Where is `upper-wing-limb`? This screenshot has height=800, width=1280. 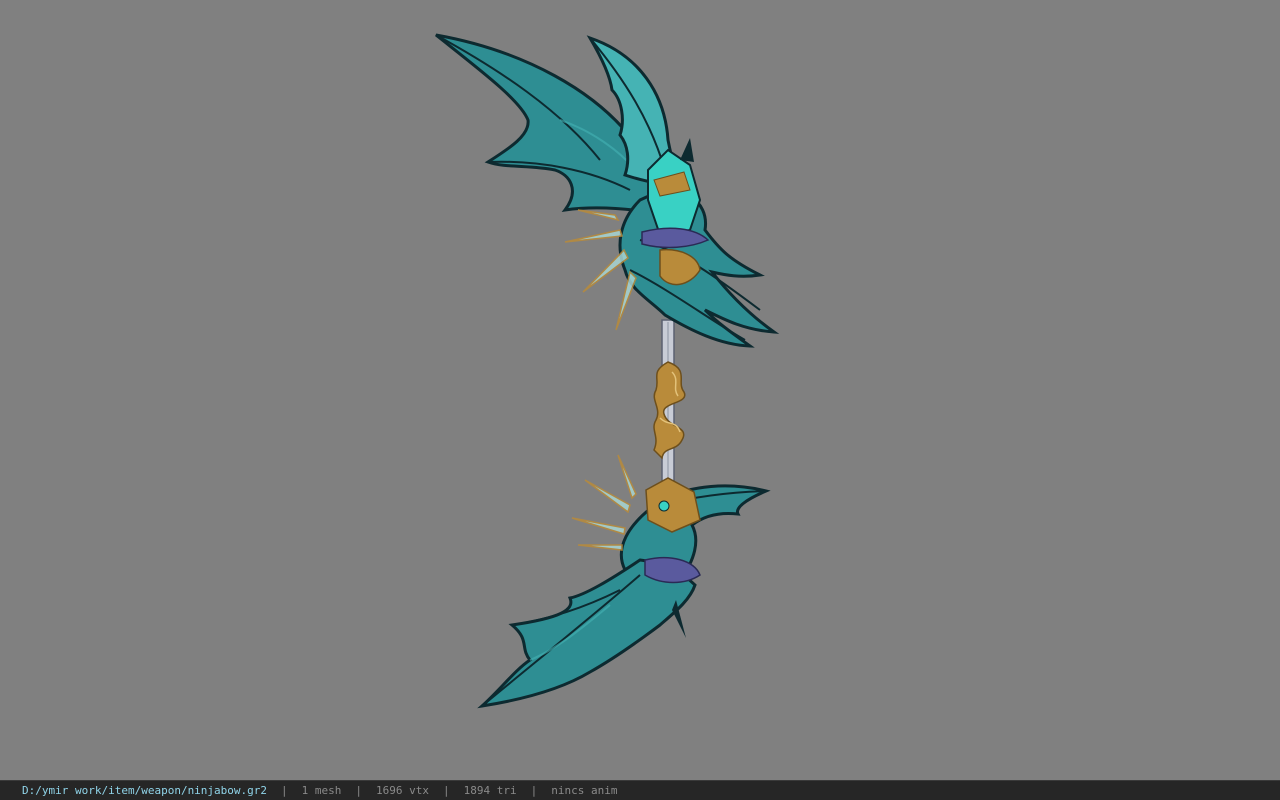
upper-wing-limb is located at coordinates (607, 190).